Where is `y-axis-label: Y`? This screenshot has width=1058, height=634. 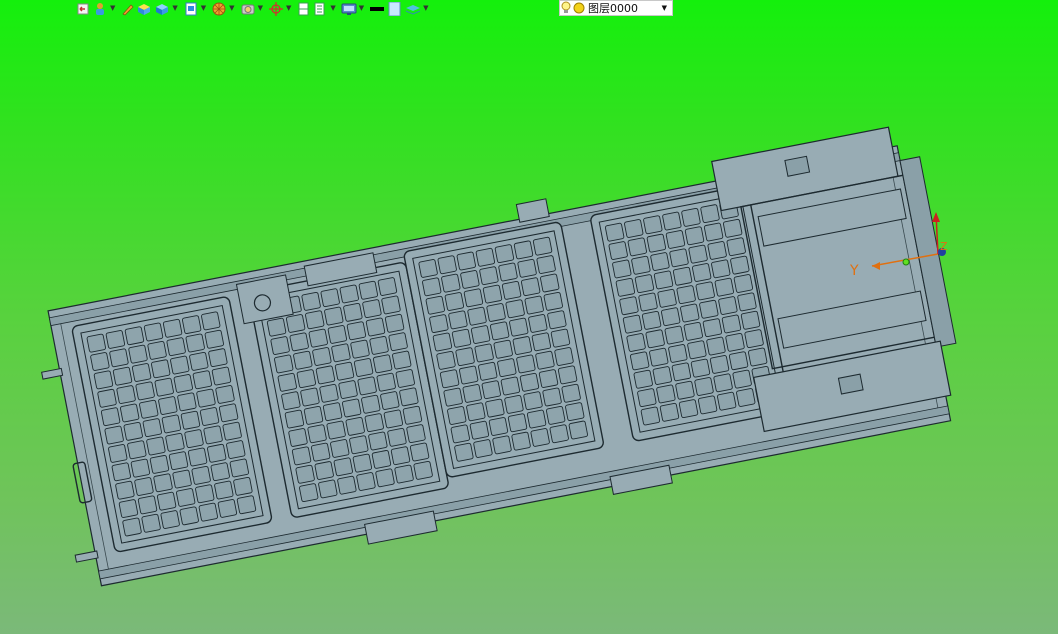
y-axis-label: Y is located at coordinates (854, 271).